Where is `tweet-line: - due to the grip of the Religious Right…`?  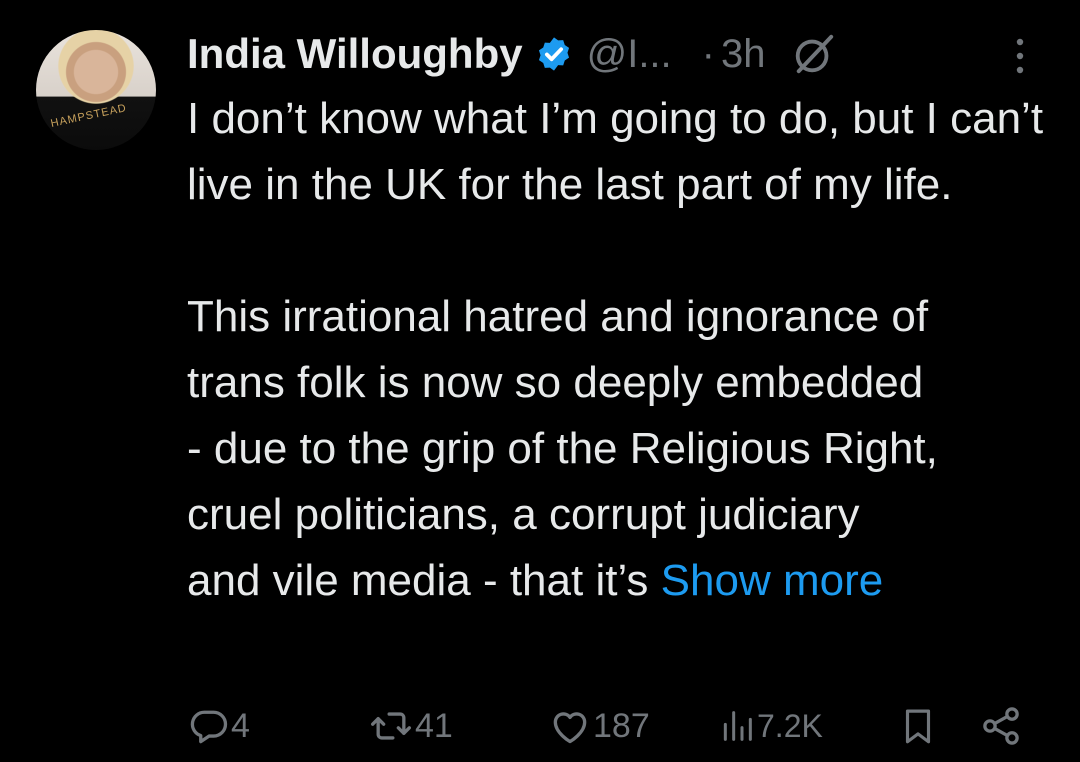 tweet-line: - due to the grip of the Religious Right… is located at coordinates (562, 448).